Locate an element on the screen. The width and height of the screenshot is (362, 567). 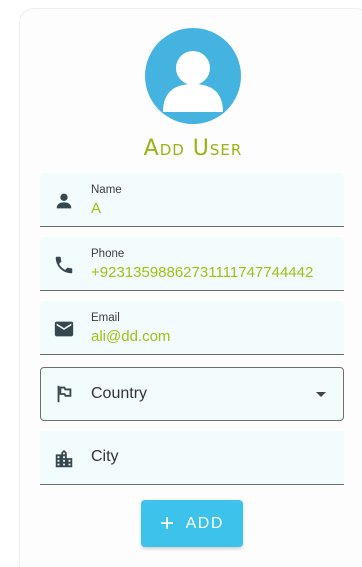
flag-icon is located at coordinates (64, 394).